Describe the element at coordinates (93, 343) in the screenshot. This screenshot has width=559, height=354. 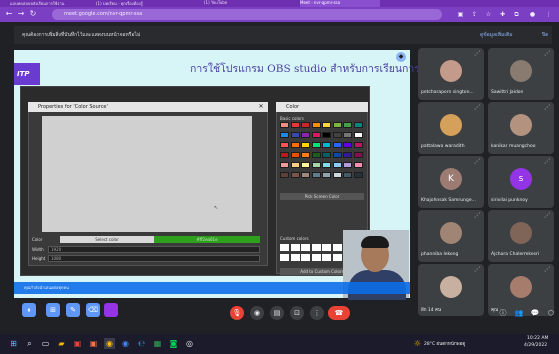
I see `app-icon: ▣` at that location.